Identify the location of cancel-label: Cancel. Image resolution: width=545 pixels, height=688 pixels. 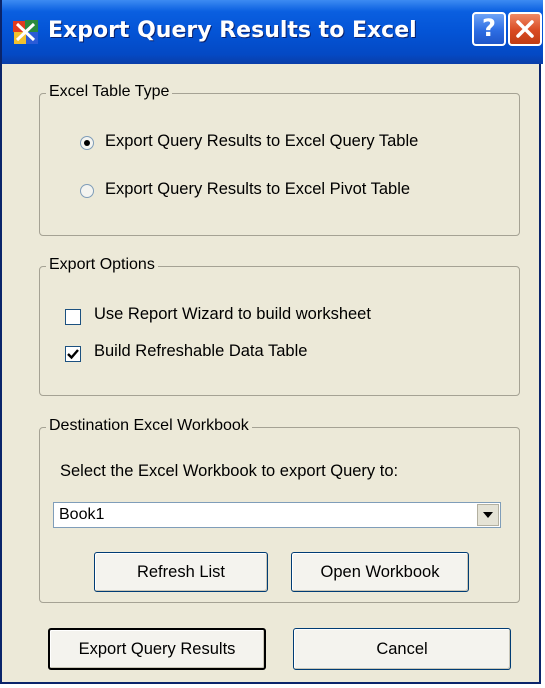
(402, 649).